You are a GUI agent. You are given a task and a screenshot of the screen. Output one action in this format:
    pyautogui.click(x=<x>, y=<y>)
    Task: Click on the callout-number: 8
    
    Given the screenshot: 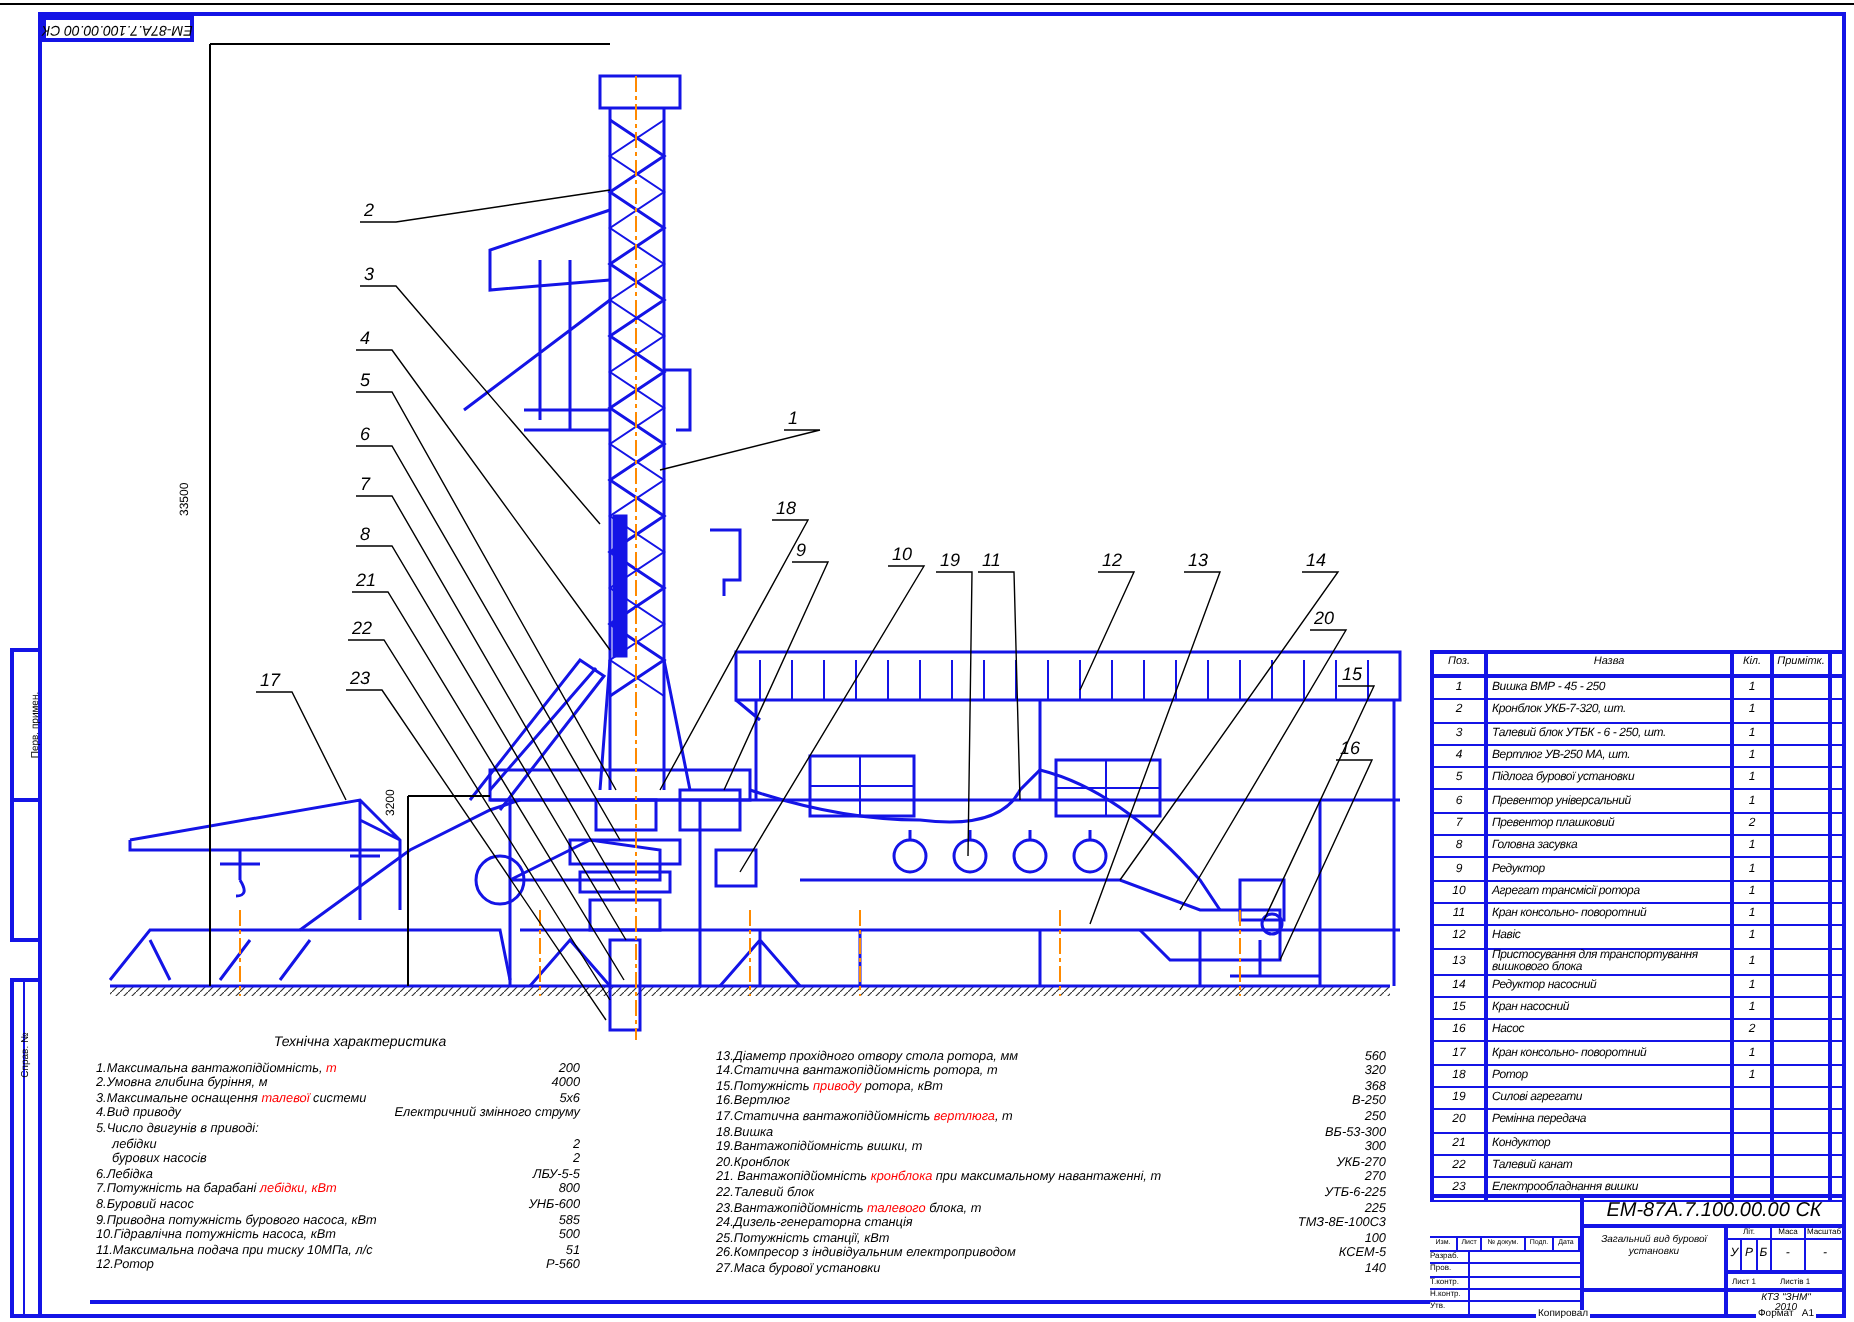 What is the action you would take?
    pyautogui.click(x=365, y=534)
    